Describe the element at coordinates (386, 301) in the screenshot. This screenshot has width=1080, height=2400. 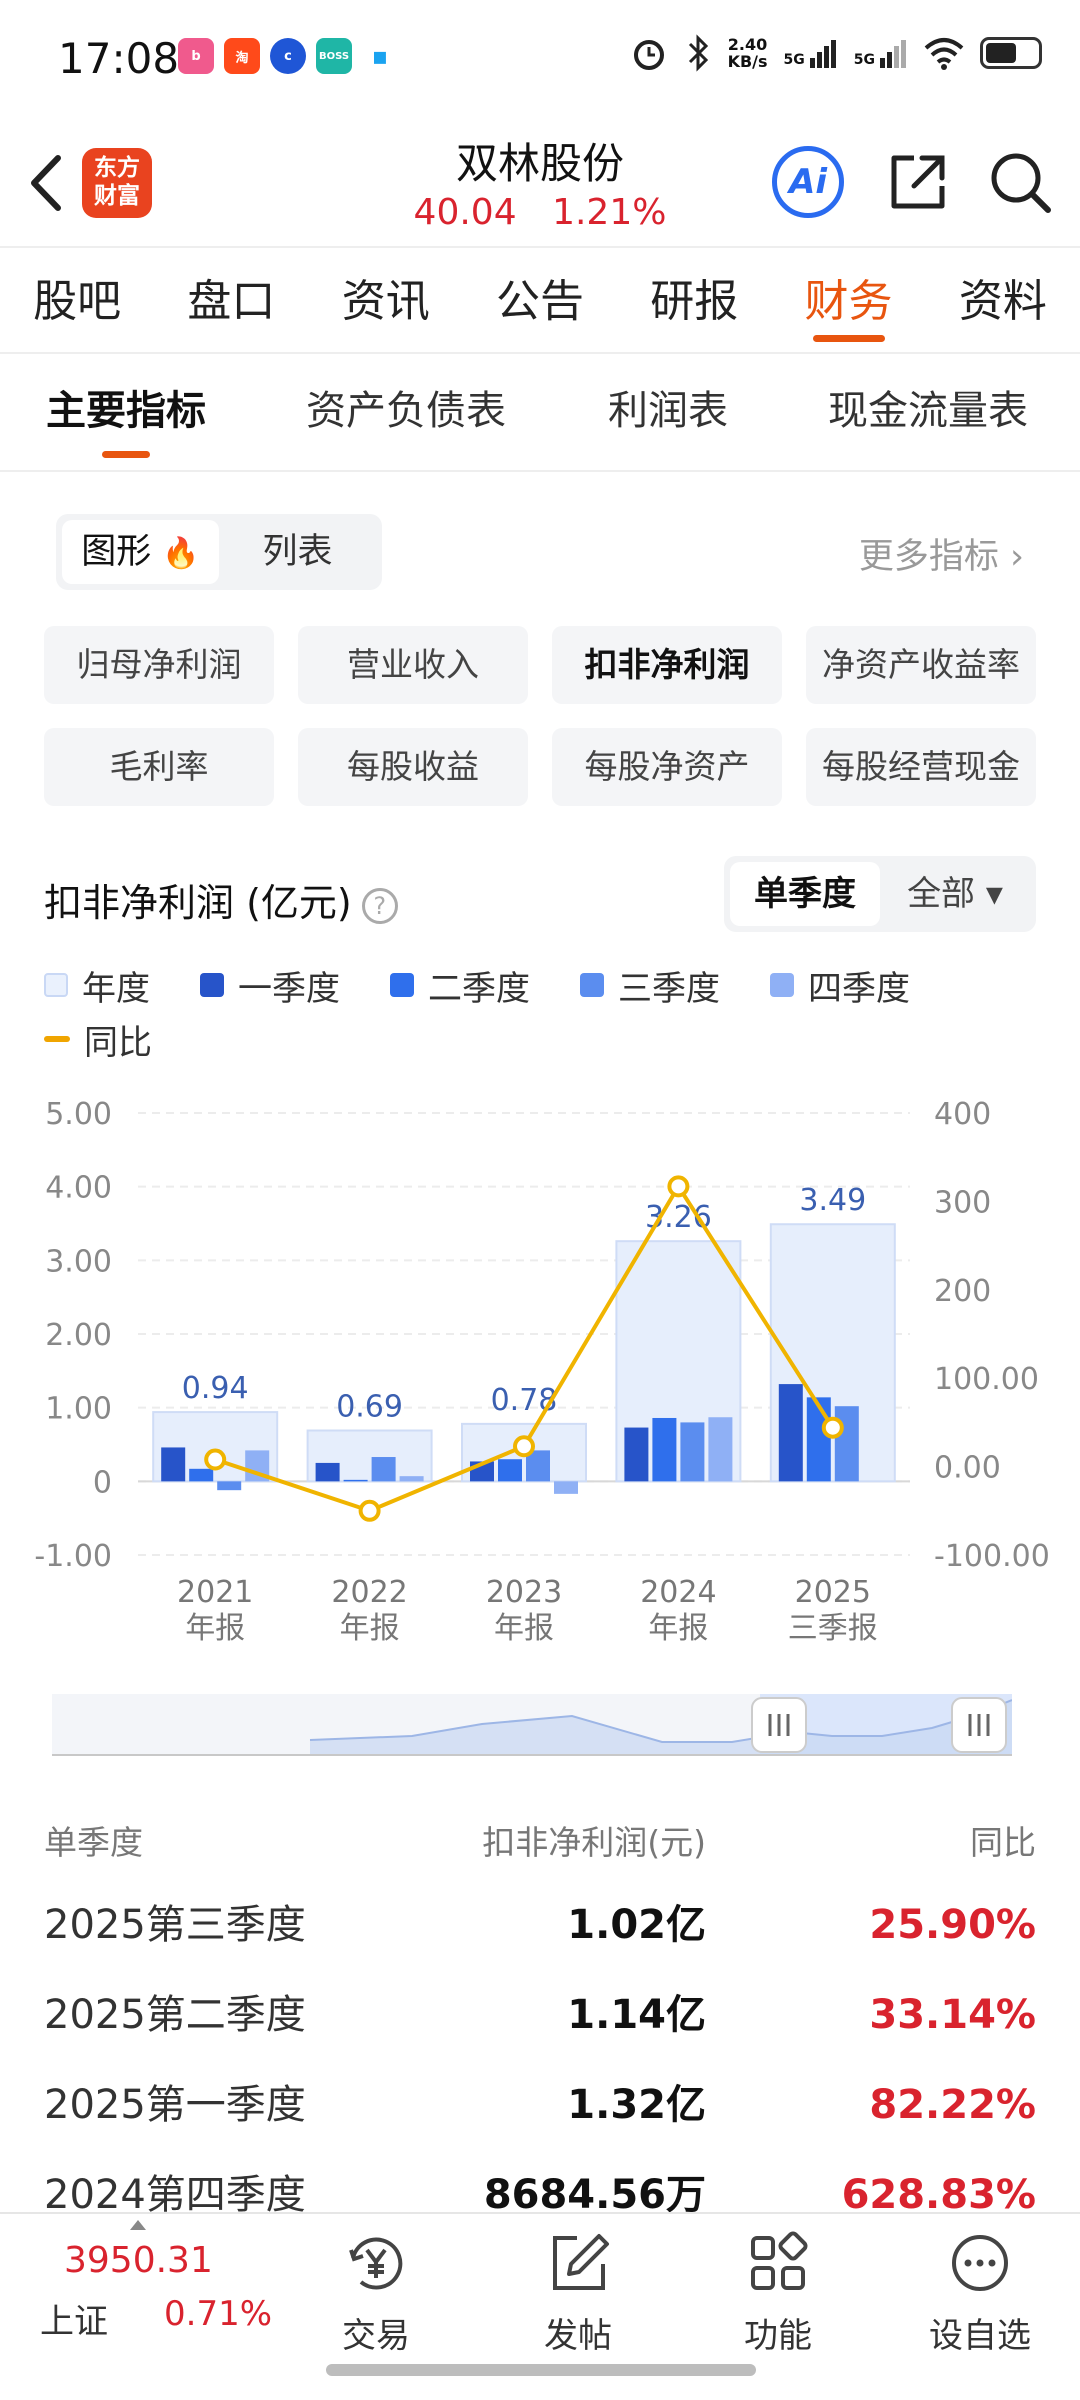
I see `tab-news: 资讯` at that location.